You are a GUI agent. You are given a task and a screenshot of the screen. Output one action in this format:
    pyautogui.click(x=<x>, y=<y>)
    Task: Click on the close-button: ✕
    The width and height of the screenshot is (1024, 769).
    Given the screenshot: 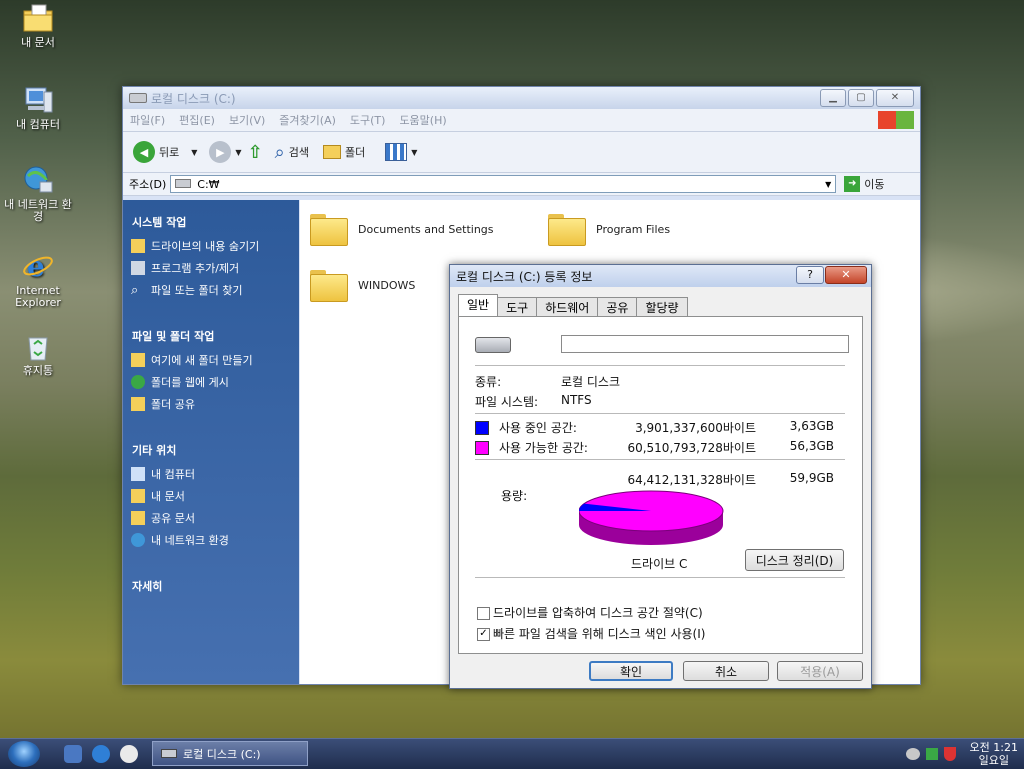 What is the action you would take?
    pyautogui.click(x=895, y=98)
    